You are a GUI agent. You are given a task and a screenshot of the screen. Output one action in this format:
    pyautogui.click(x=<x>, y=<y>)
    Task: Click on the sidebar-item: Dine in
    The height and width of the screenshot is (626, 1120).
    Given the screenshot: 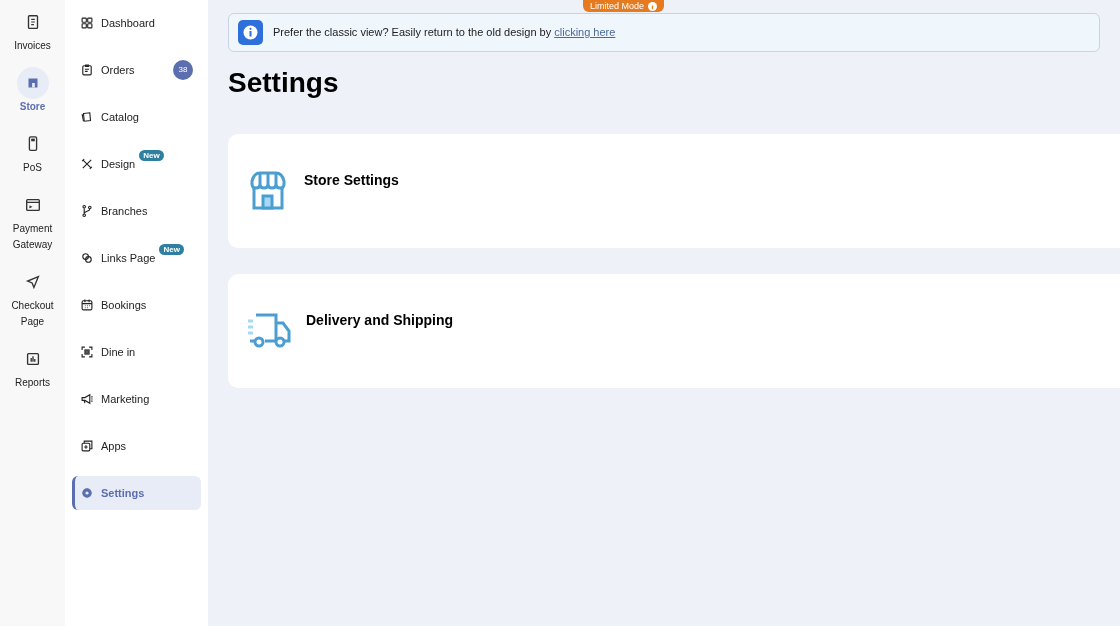 What is the action you would take?
    pyautogui.click(x=136, y=352)
    